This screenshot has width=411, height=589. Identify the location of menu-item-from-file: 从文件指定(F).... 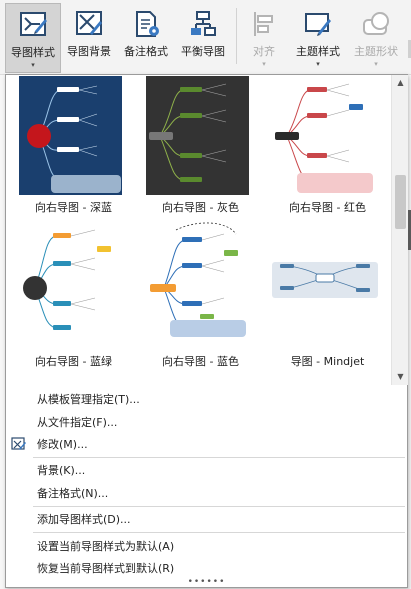
(206, 422).